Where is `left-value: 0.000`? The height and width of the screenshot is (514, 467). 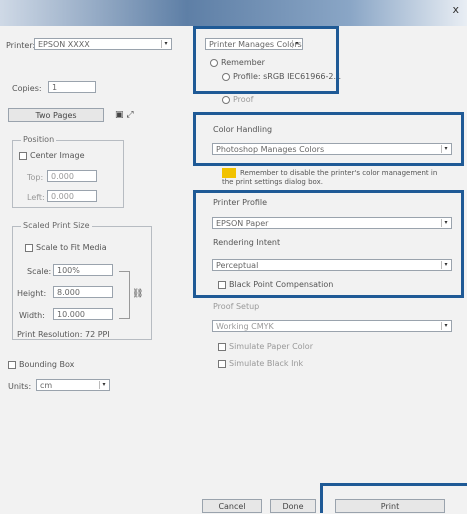
left-value: 0.000 is located at coordinates (62, 196).